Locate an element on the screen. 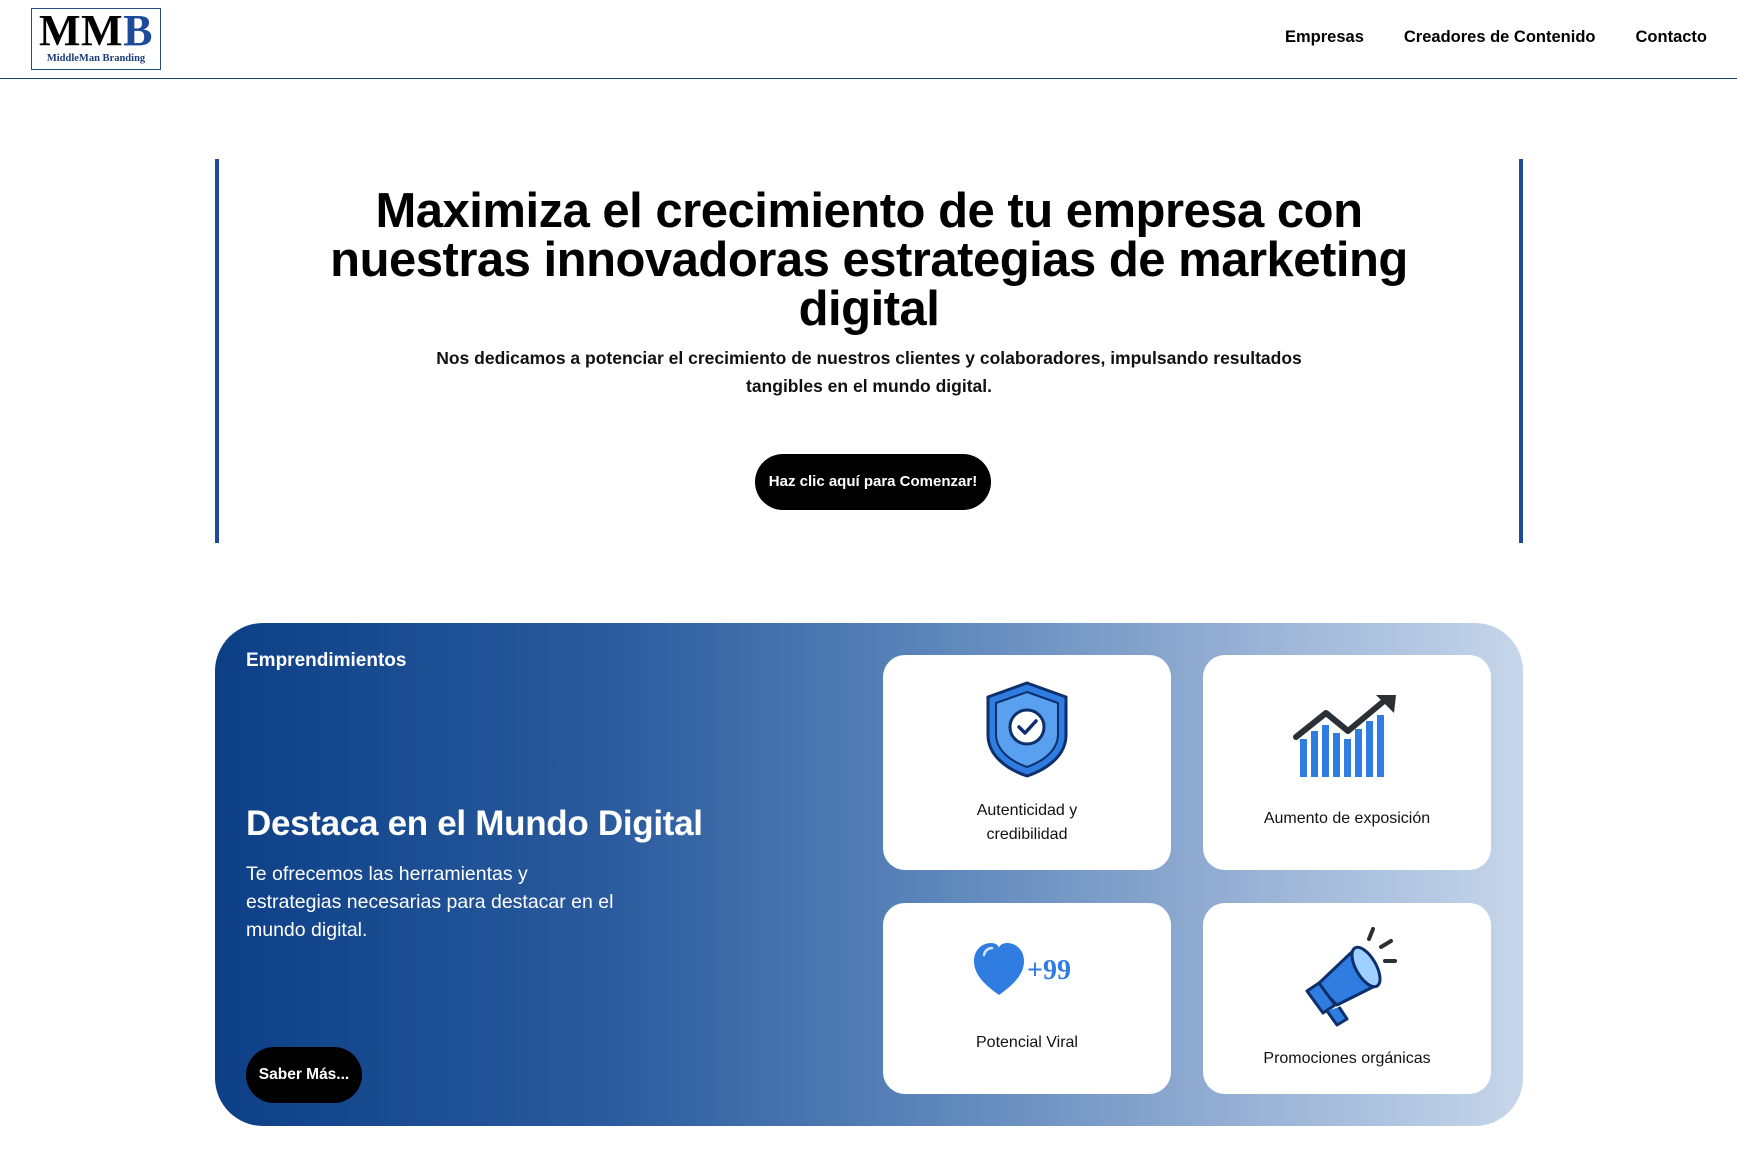  logo-mark-accent-letter: B is located at coordinates (138, 30).